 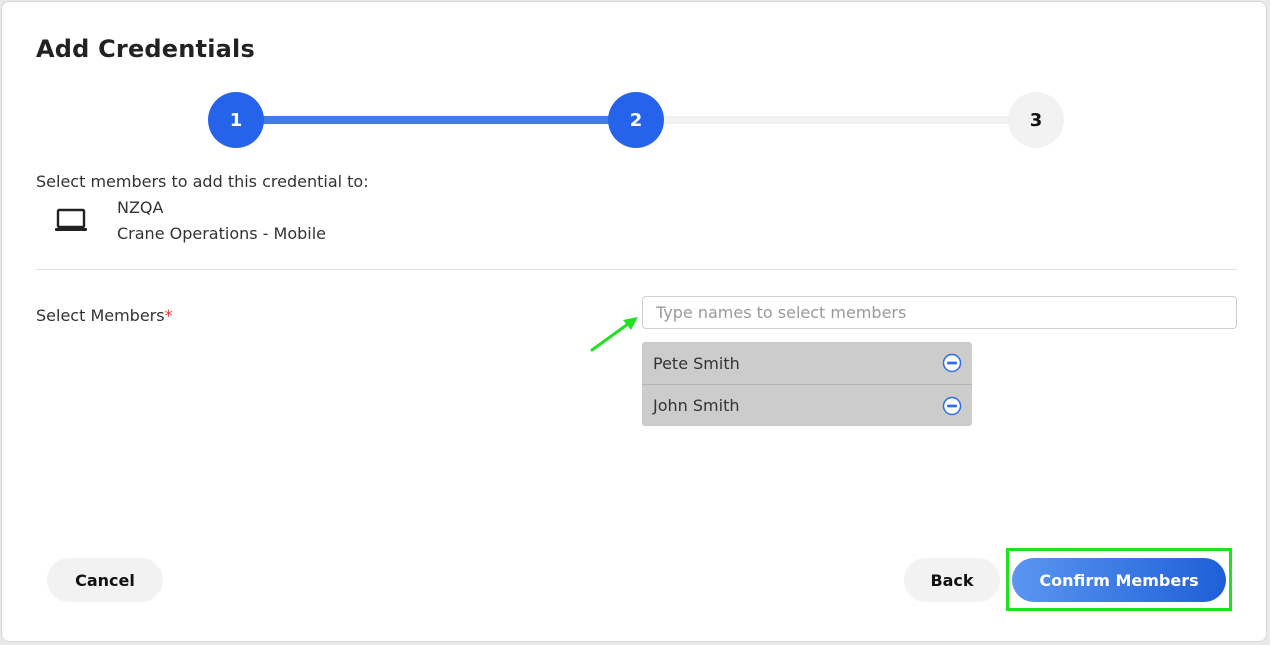 What do you see at coordinates (939, 312) in the screenshot?
I see `member-search-input` at bounding box center [939, 312].